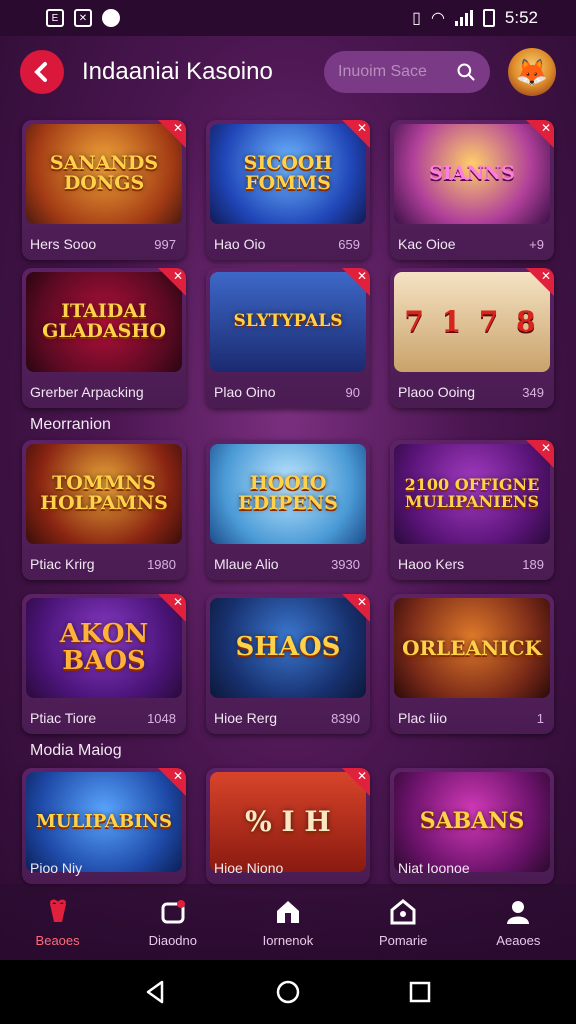 This screenshot has height=1024, width=576. Describe the element at coordinates (472, 648) in the screenshot. I see `game-art: ORLEANICK` at that location.